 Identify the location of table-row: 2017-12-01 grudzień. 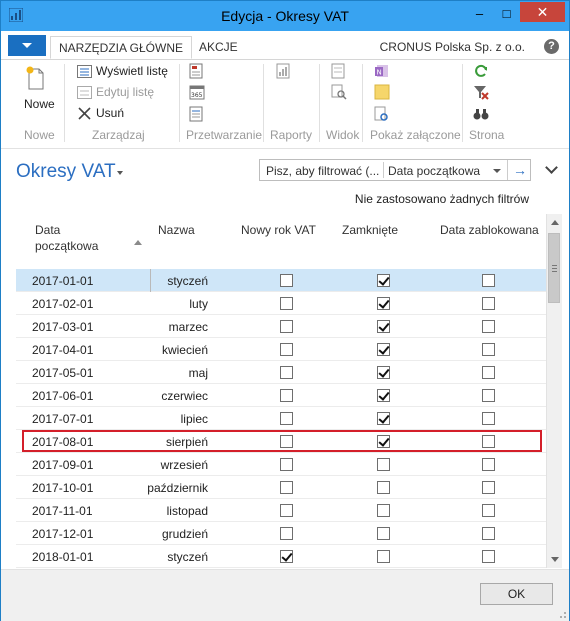
(281, 533).